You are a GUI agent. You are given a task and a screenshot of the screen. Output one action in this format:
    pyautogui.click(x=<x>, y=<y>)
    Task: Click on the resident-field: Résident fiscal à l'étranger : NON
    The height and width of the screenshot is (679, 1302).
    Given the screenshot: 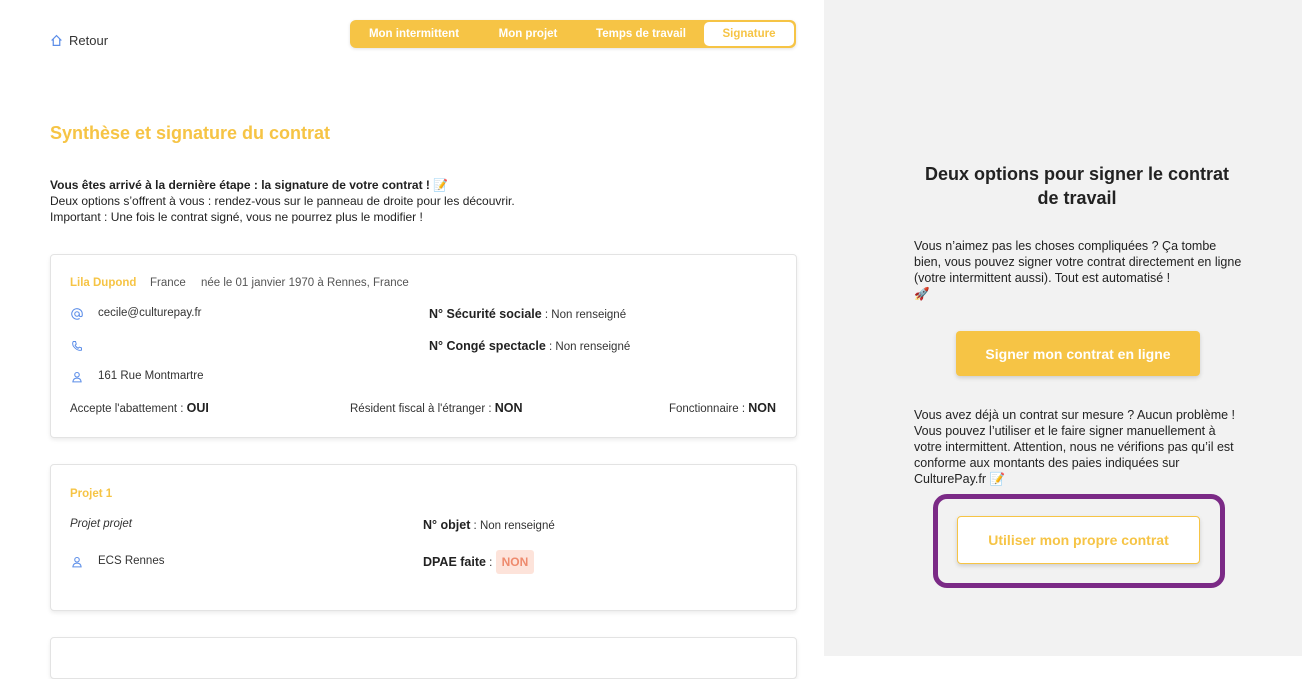 What is the action you would take?
    pyautogui.click(x=436, y=408)
    